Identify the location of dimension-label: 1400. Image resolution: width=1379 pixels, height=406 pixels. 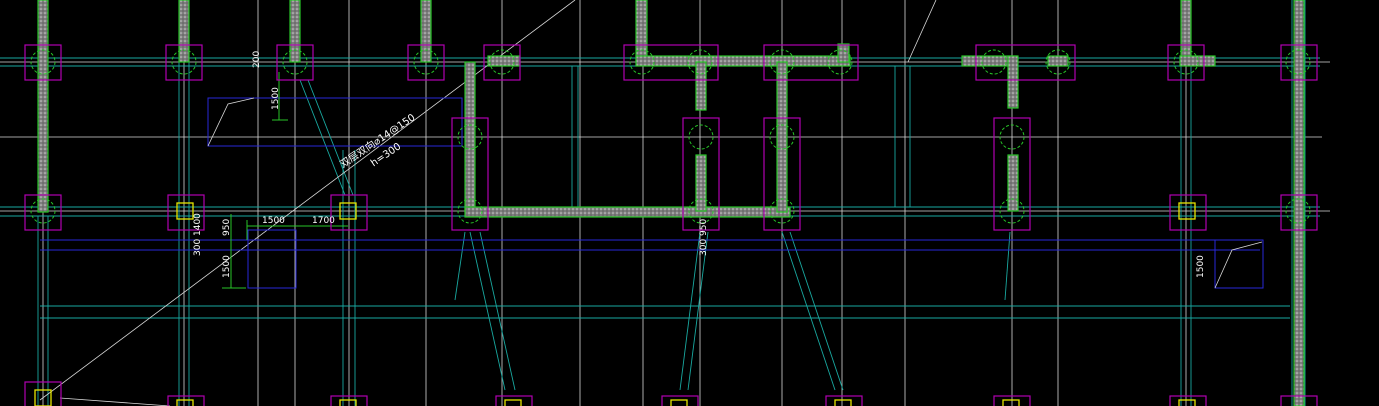
(198, 224).